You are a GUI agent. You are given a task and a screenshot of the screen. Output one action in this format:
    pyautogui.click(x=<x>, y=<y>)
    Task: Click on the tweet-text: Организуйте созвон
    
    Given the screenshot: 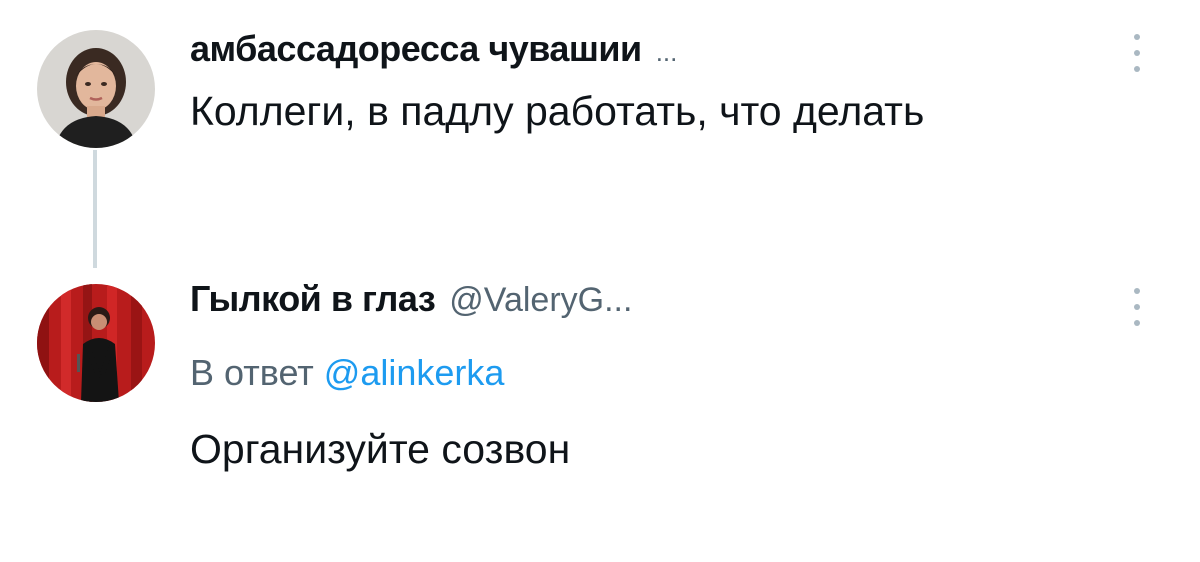 What is the action you would take?
    pyautogui.click(x=380, y=449)
    